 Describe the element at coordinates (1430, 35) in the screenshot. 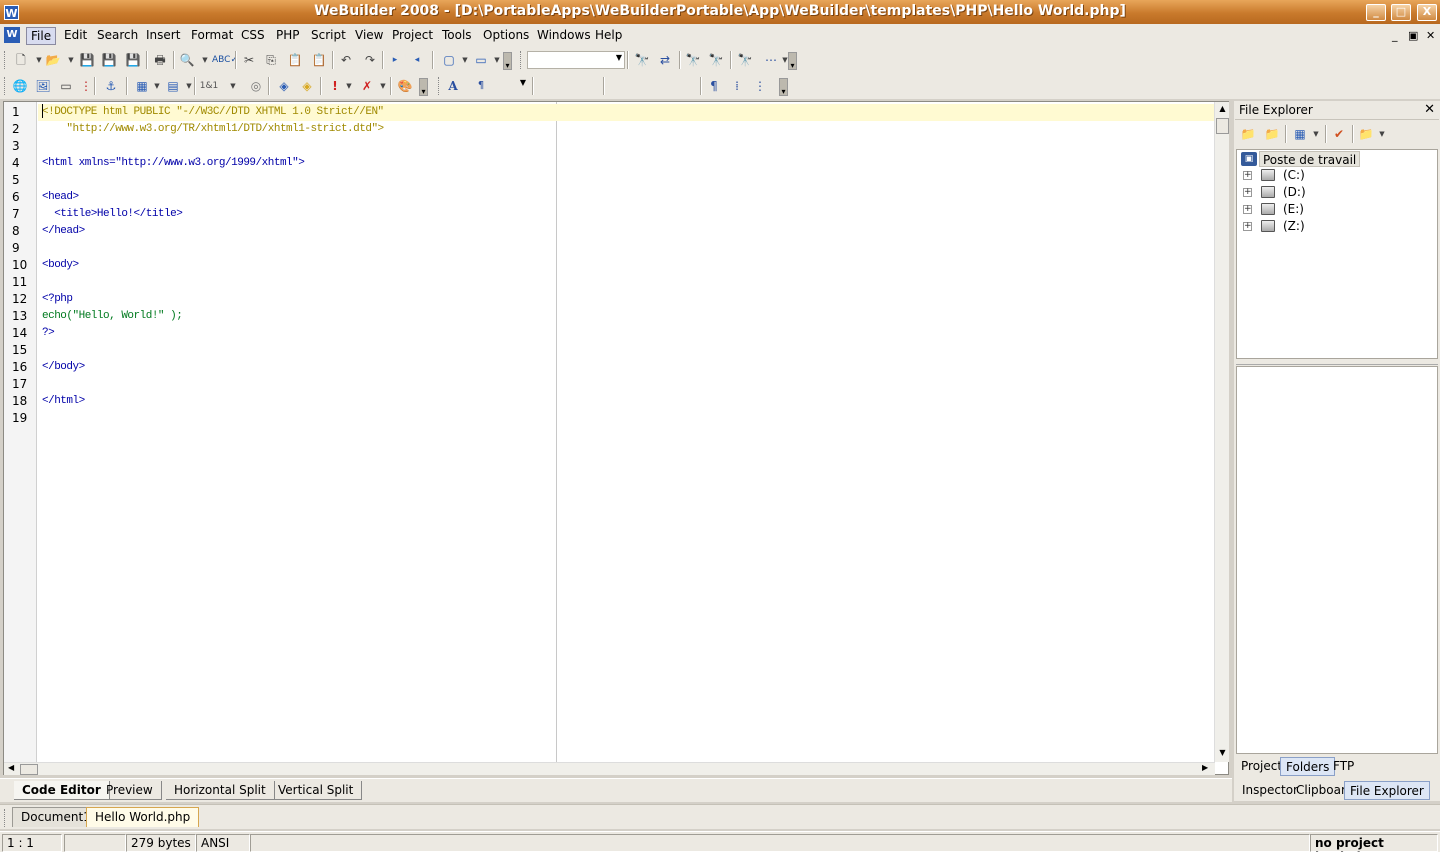

I see `mdi-close-button: ✕` at that location.